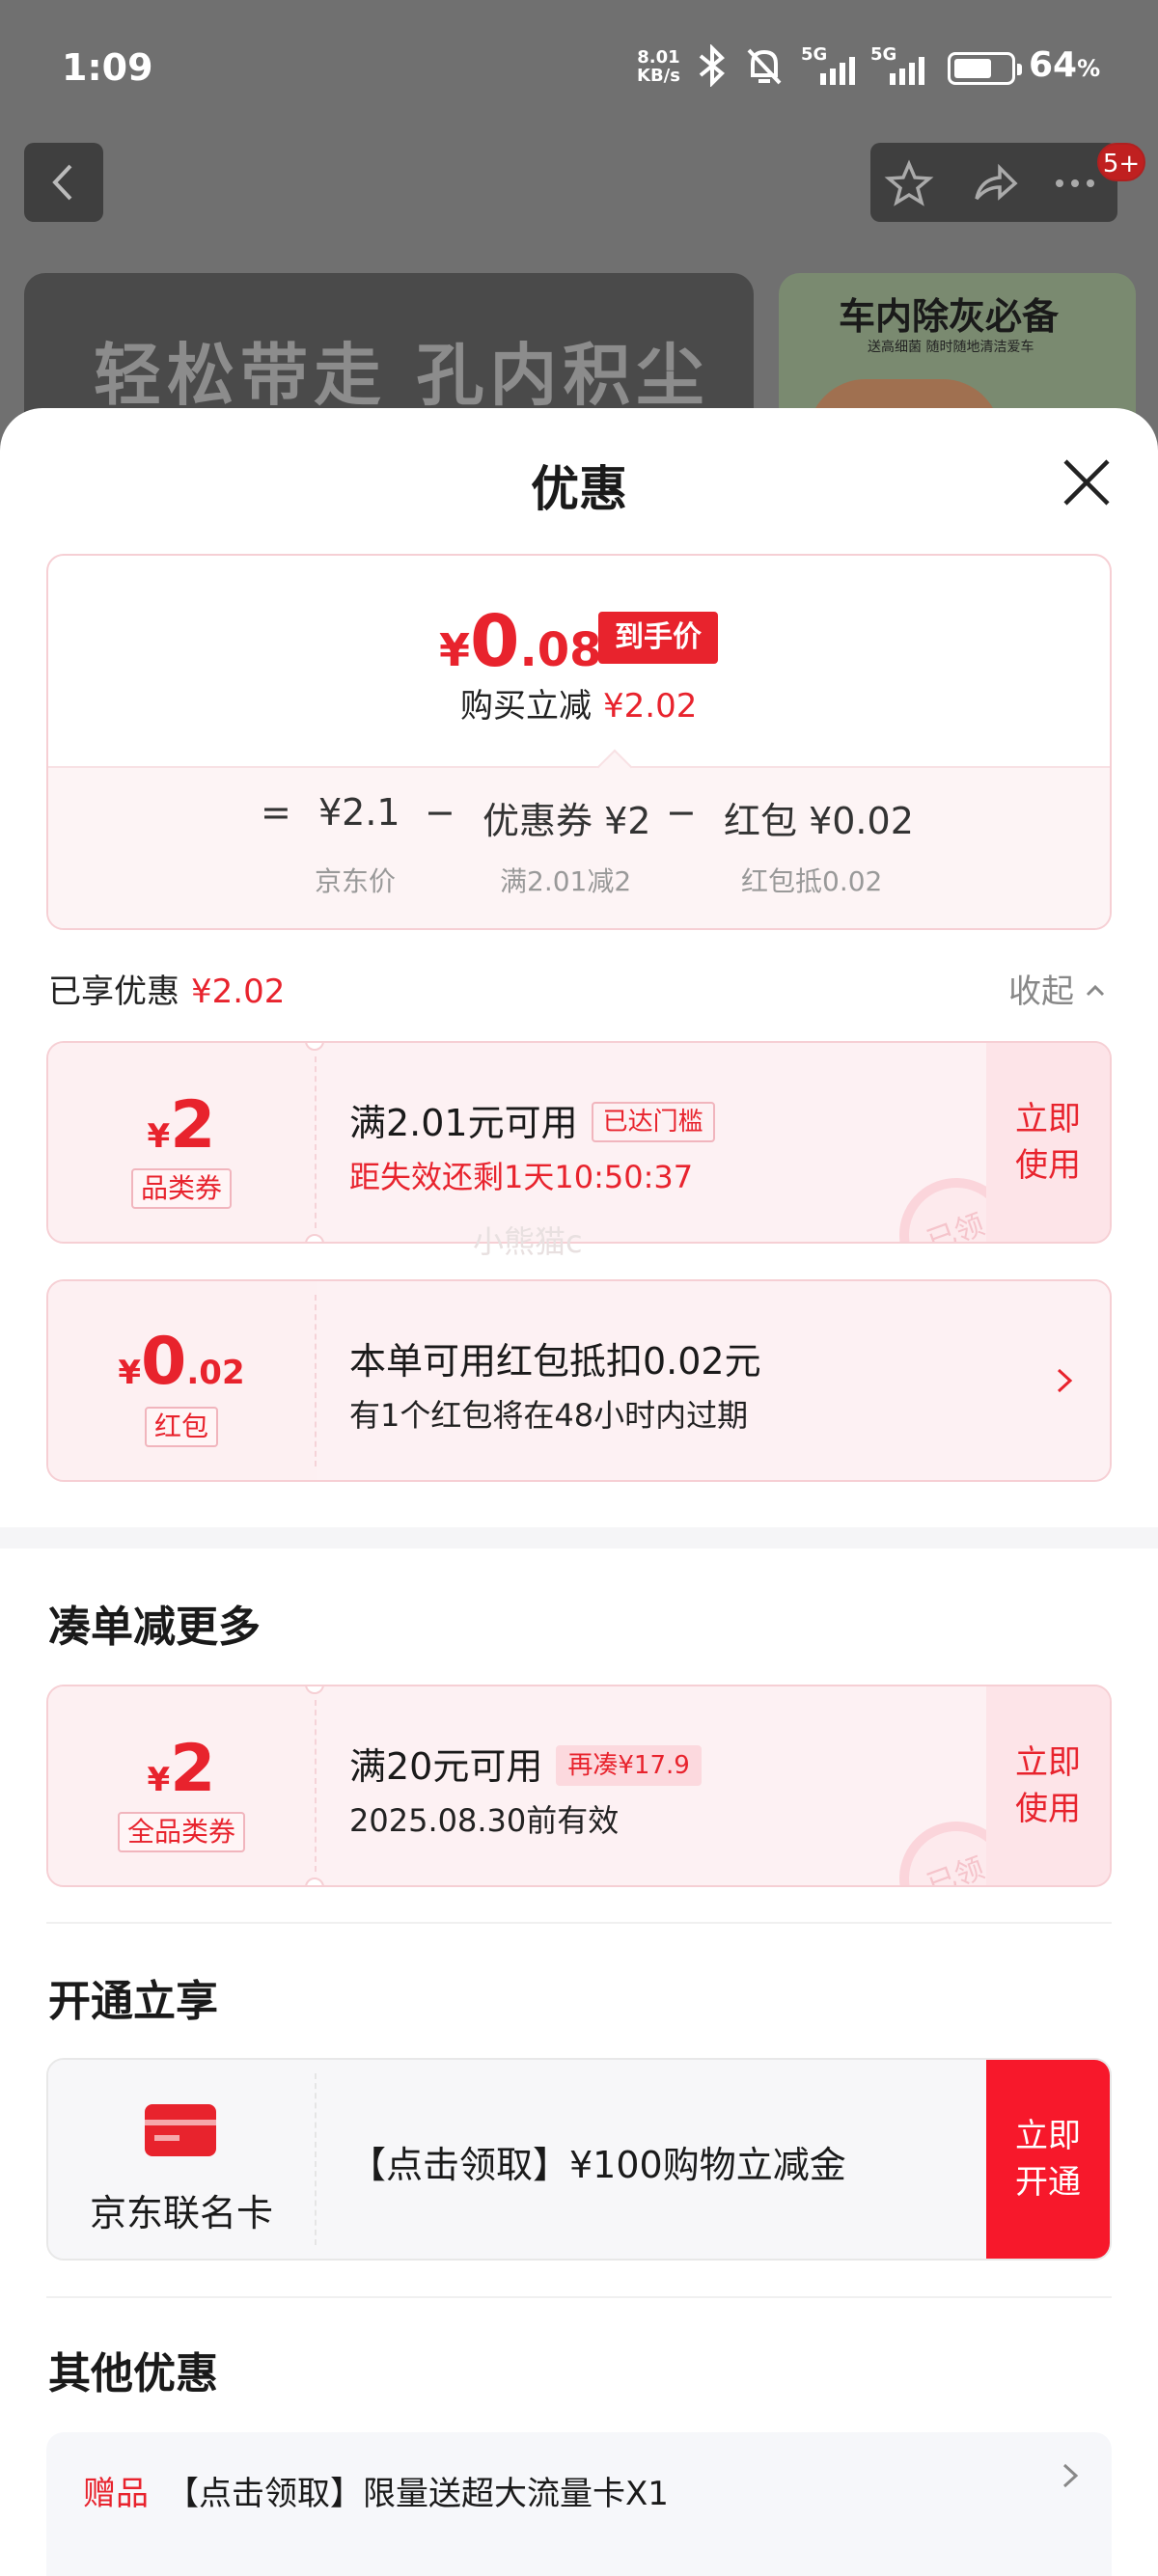  I want to click on collapse-label: 收起, so click(1041, 992).